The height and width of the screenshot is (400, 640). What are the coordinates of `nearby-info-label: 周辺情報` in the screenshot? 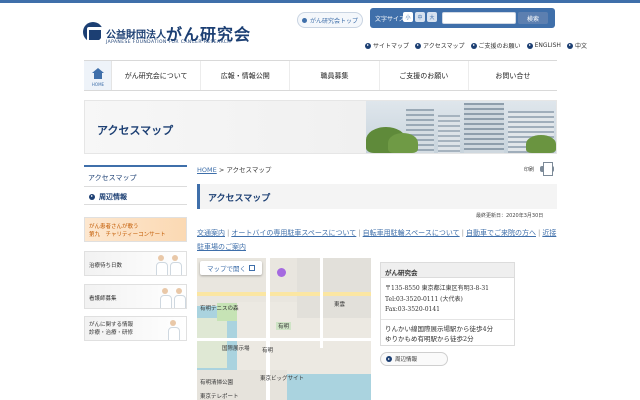 It's located at (406, 360).